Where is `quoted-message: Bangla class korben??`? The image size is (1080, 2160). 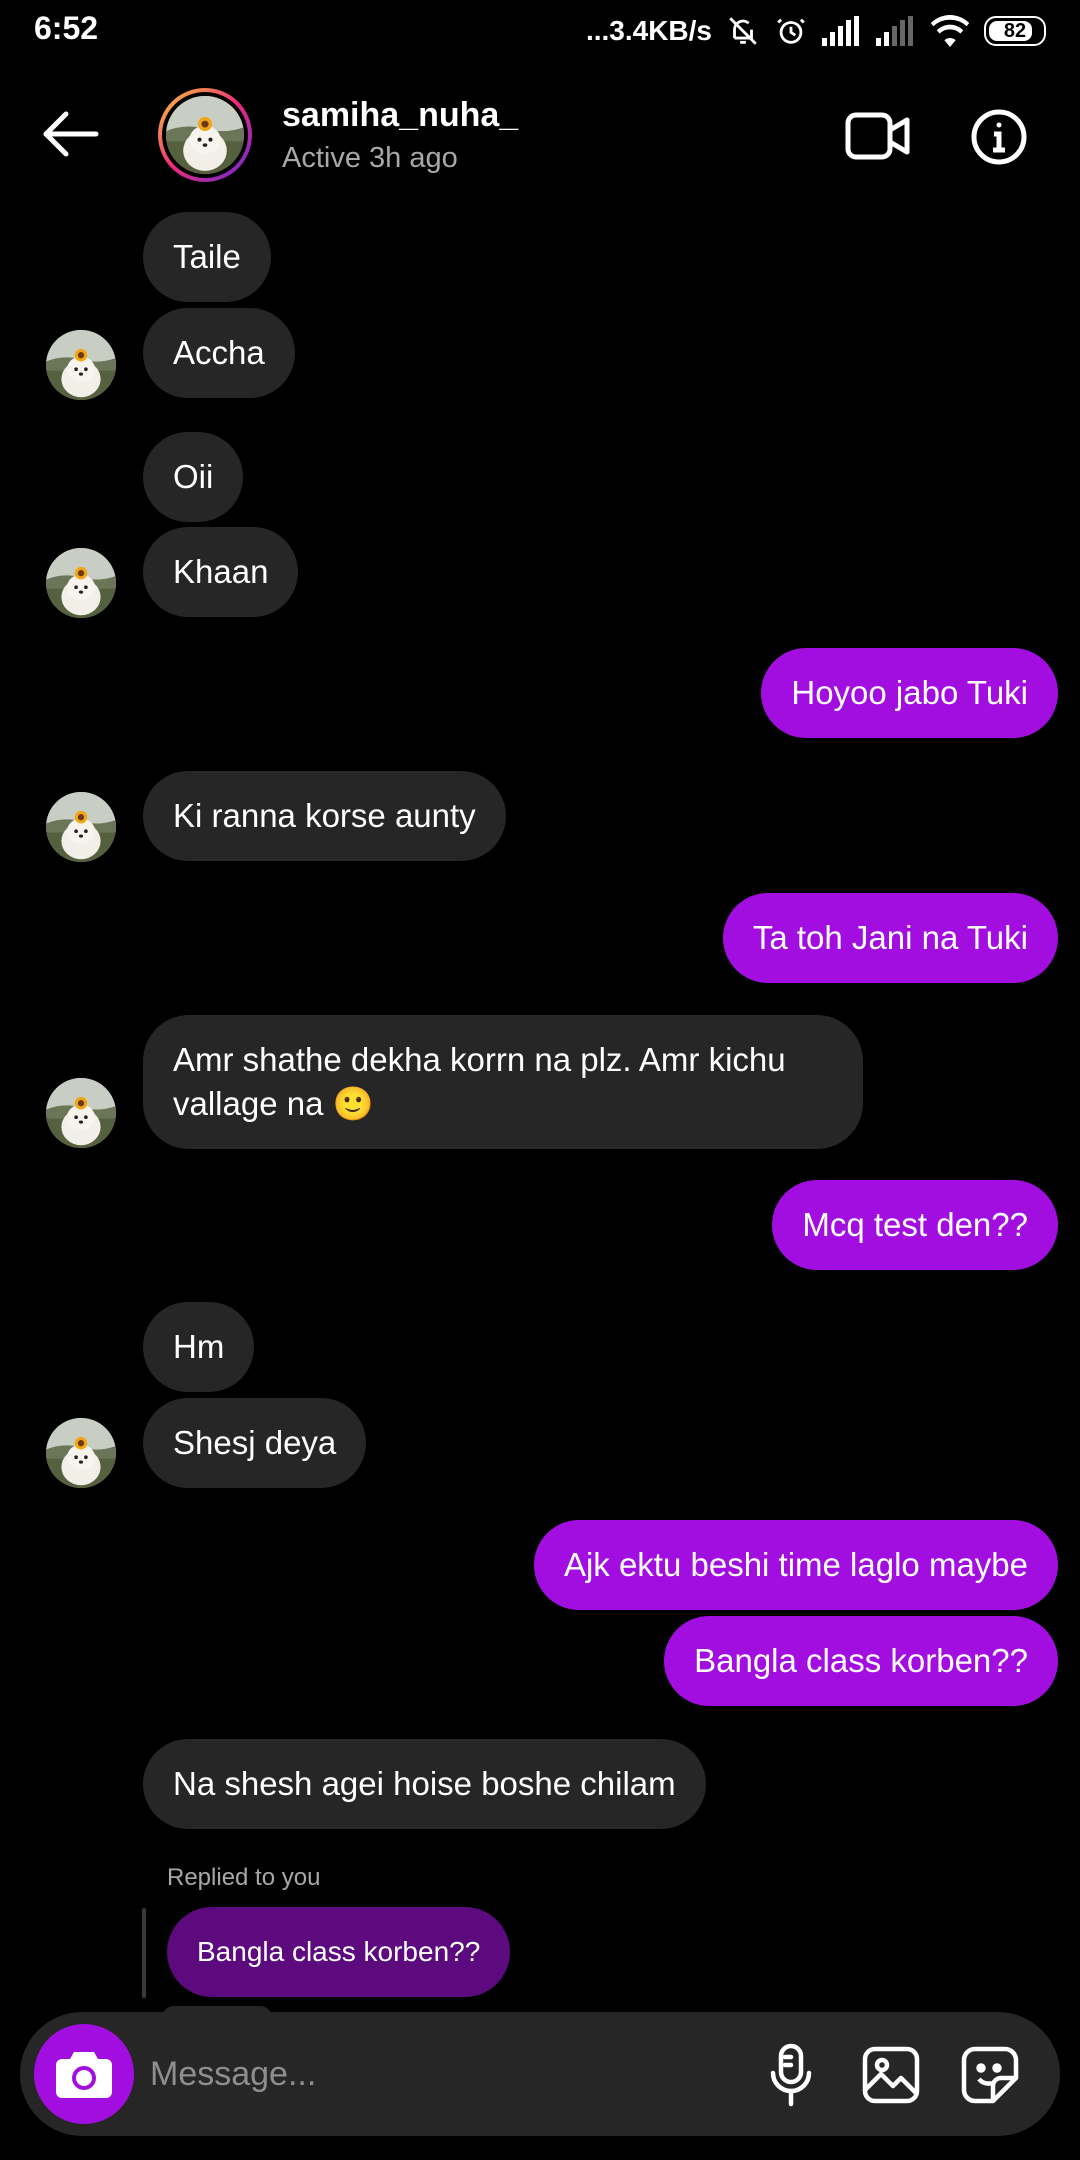
quoted-message: Bangla class korben?? is located at coordinates (339, 1952).